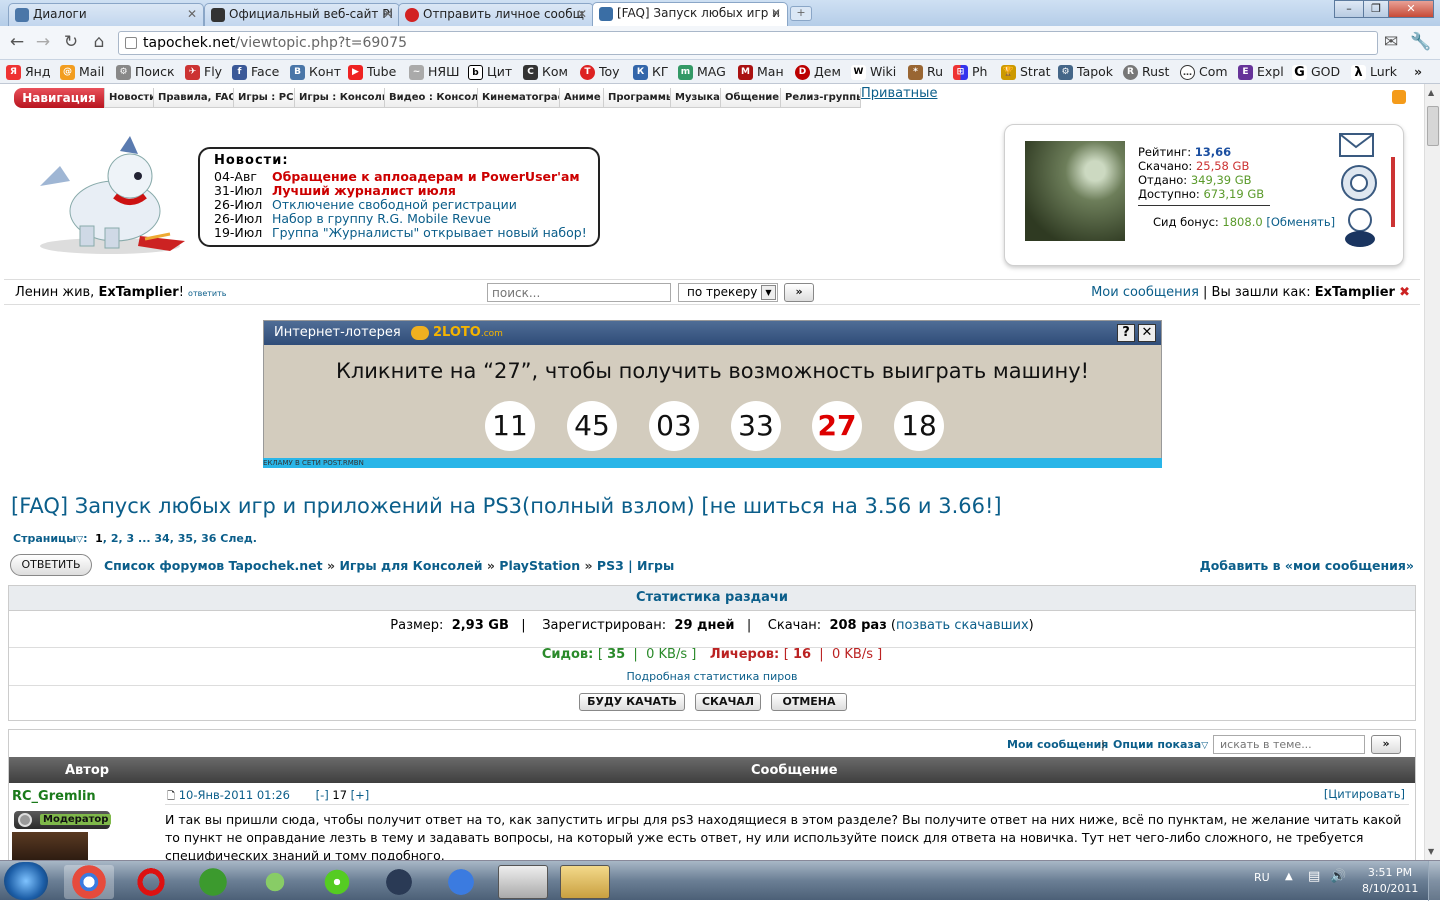 This screenshot has height=901, width=1440. Describe the element at coordinates (1432, 472) in the screenshot. I see `page-scrollbar: ▲ ▼` at that location.